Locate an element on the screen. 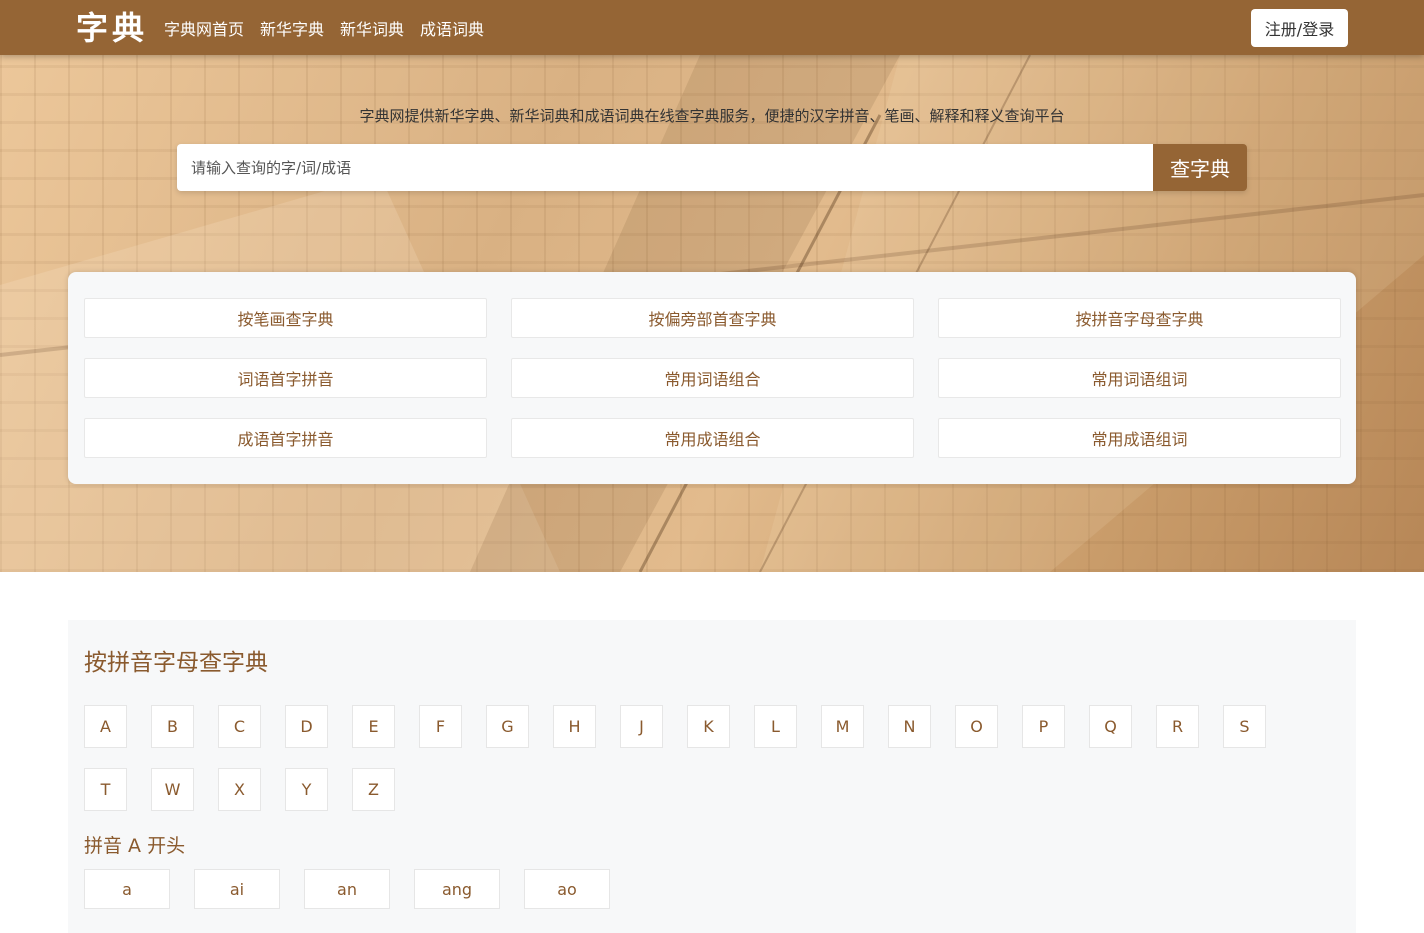 This screenshot has height=933, width=1424. letter-button: Q is located at coordinates (1110, 726).